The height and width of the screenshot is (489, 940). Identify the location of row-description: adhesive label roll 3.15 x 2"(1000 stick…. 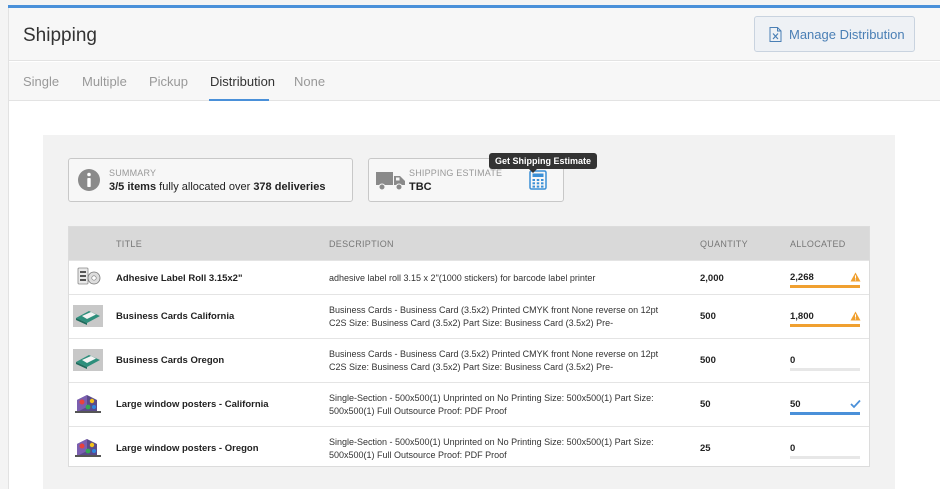
(462, 278).